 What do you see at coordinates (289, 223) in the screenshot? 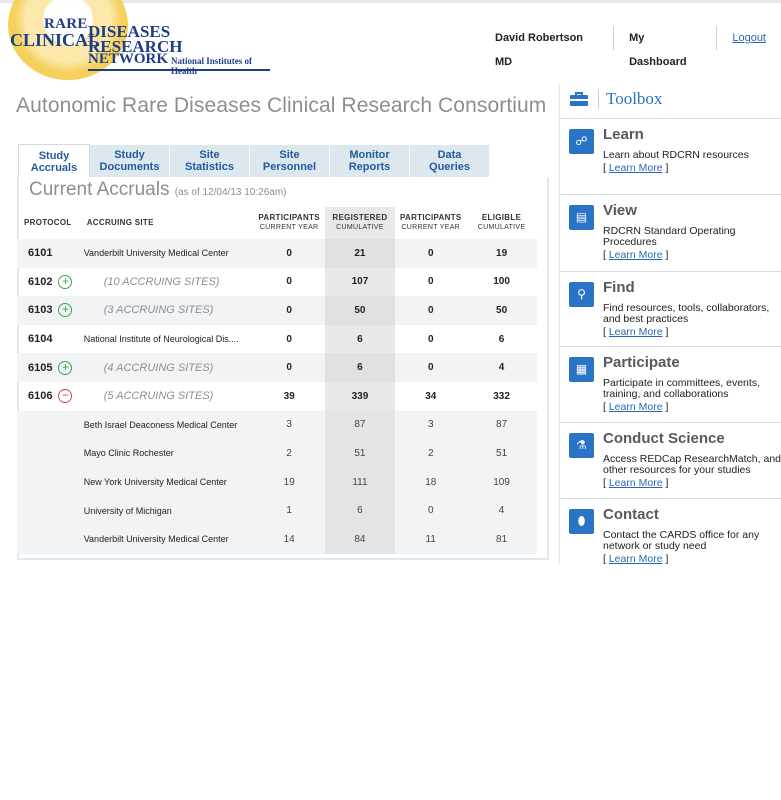
I see `col-participants-current: PARTICIPANTS CURRENT YEAR` at bounding box center [289, 223].